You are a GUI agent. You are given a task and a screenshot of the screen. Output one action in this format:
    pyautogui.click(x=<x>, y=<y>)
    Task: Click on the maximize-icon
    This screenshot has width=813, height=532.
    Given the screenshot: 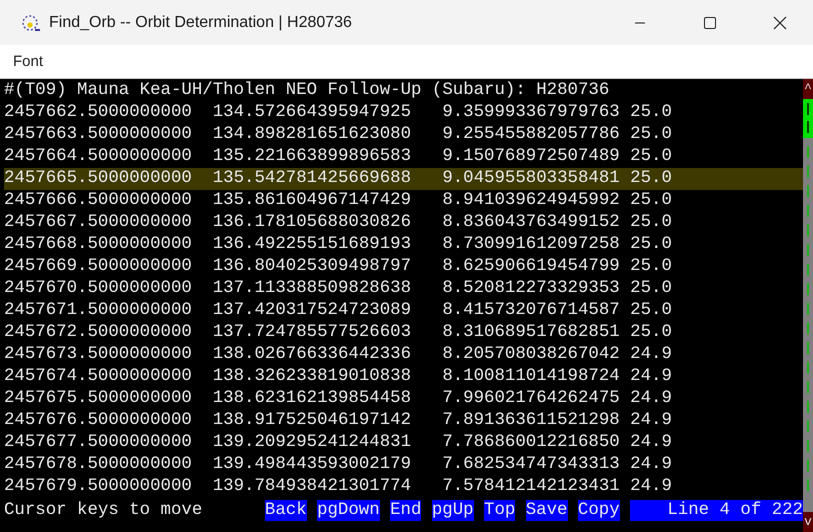 What is the action you would take?
    pyautogui.click(x=710, y=23)
    